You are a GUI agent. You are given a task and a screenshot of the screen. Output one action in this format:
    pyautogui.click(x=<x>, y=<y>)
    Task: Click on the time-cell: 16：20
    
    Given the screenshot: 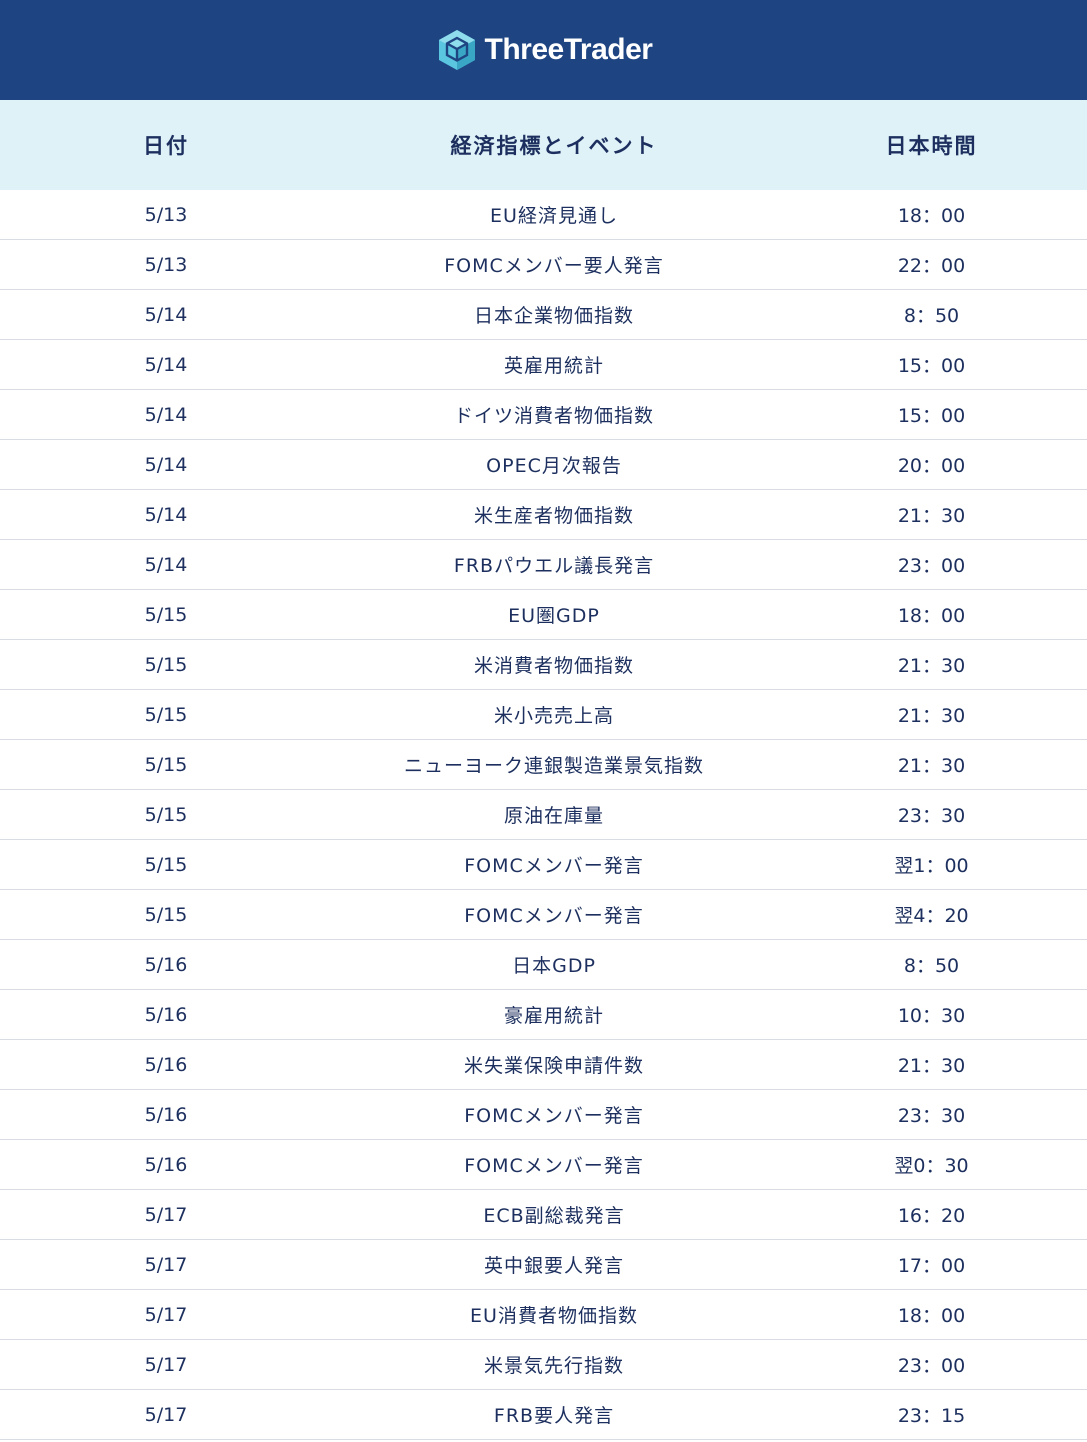 What is the action you would take?
    pyautogui.click(x=931, y=1216)
    